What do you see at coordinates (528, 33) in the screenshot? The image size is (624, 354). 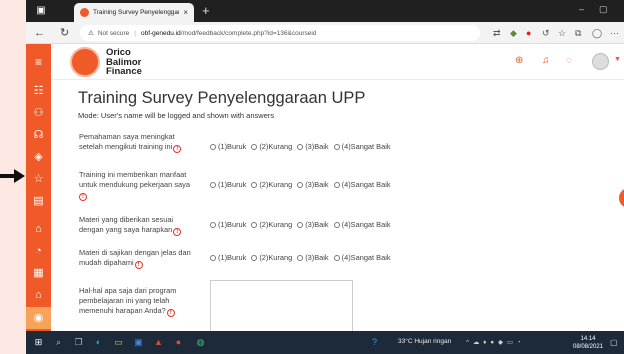 I see `adblock-icon: ●` at bounding box center [528, 33].